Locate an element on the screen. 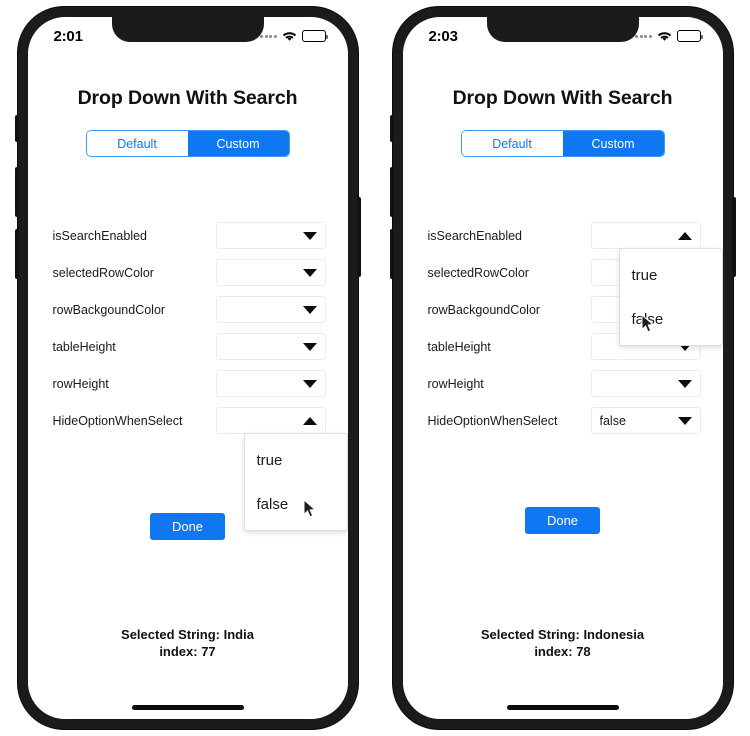 The width and height of the screenshot is (750, 736). selection-status: Selected String: Indonesia index: 78 is located at coordinates (563, 643).